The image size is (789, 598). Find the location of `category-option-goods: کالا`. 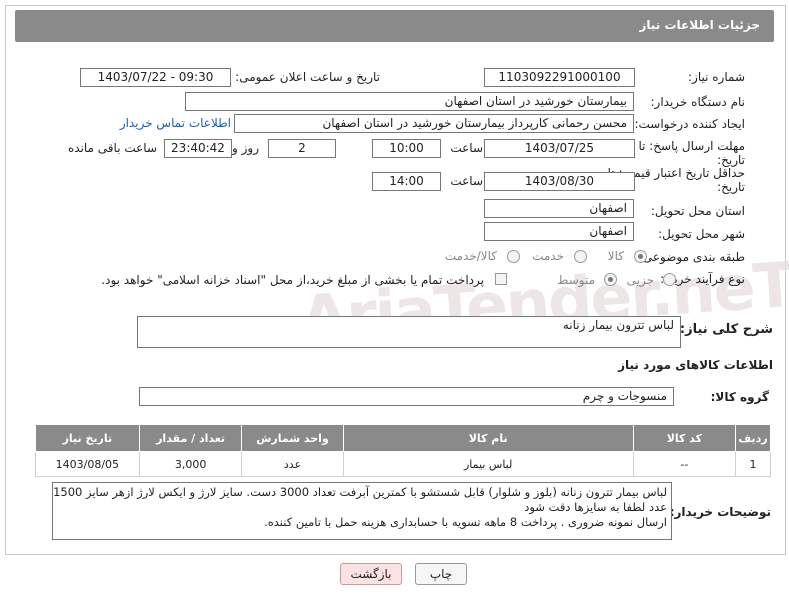

category-option-goods: کالا is located at coordinates (615, 256).